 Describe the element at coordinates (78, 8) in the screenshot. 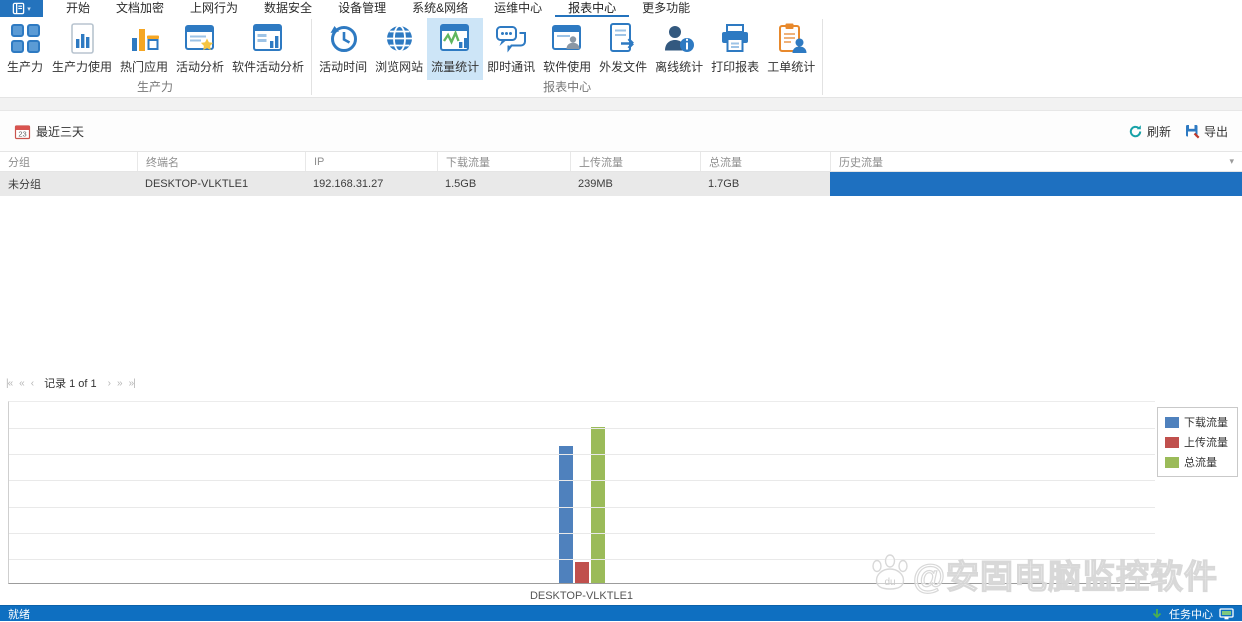

I see `menu-tab-1: 开始` at that location.